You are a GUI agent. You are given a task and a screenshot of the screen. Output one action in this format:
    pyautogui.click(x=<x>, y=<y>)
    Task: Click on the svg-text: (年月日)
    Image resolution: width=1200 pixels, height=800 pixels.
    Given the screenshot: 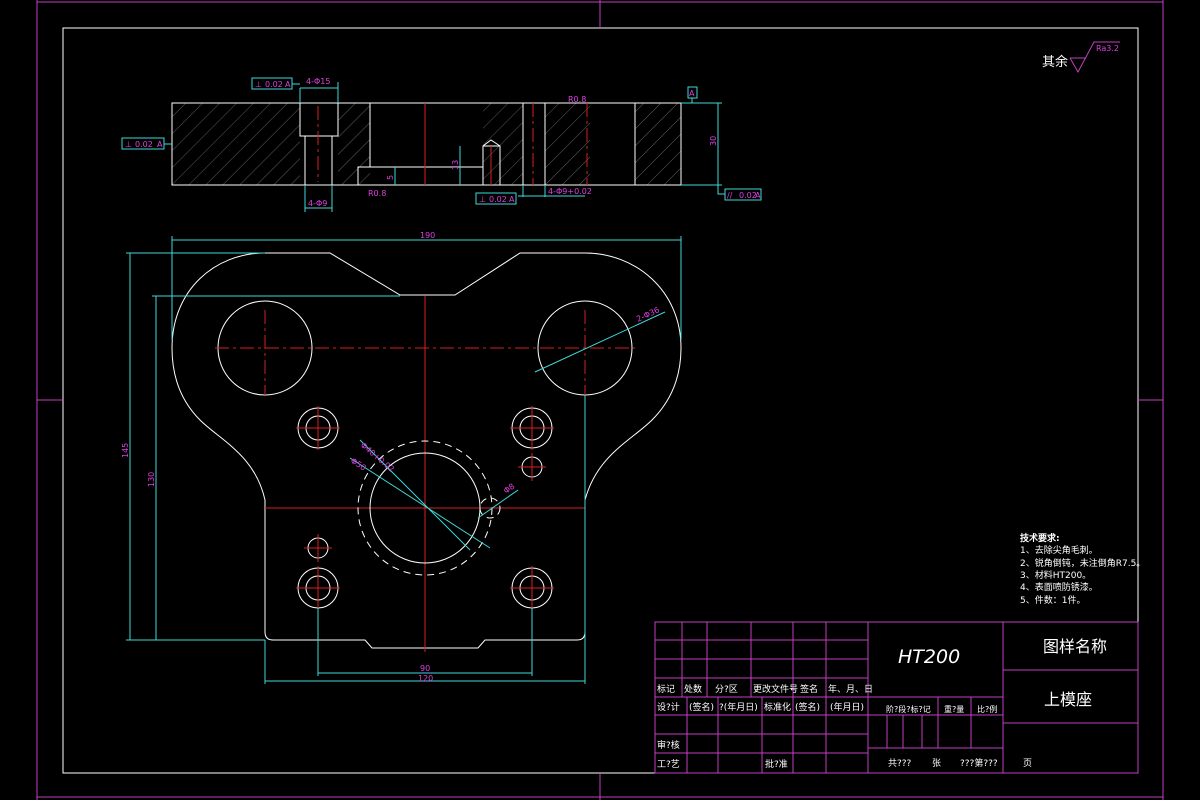 What is the action you would take?
    pyautogui.click(x=847, y=707)
    